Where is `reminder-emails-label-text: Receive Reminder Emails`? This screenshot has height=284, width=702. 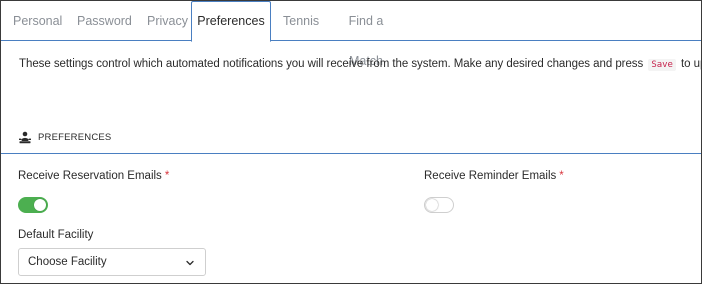
reminder-emails-label-text: Receive Reminder Emails is located at coordinates (490, 176).